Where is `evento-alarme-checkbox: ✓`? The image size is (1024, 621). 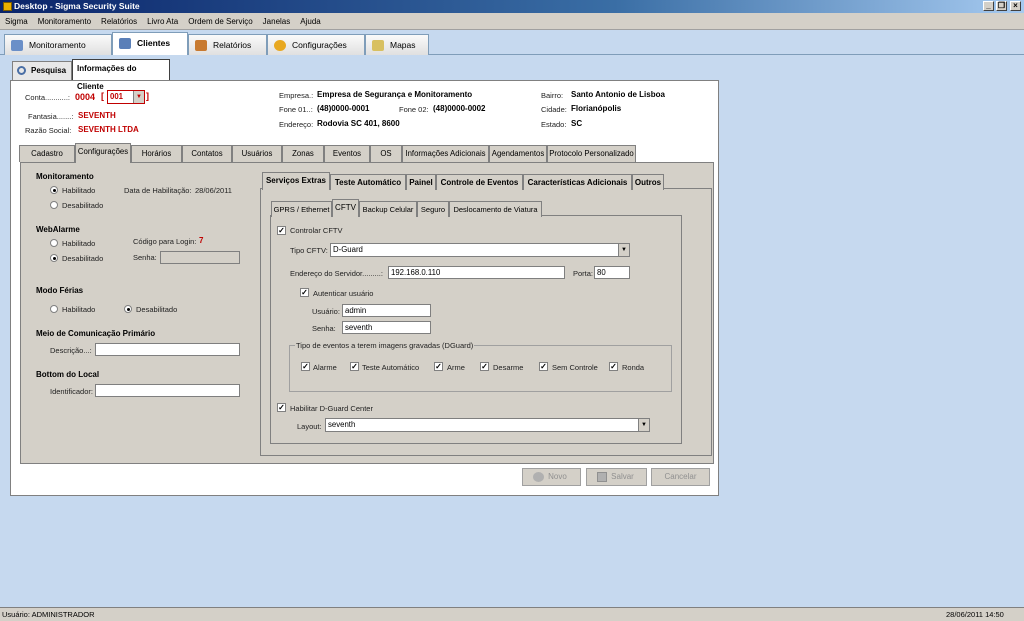
evento-alarme-checkbox: ✓ is located at coordinates (305, 366).